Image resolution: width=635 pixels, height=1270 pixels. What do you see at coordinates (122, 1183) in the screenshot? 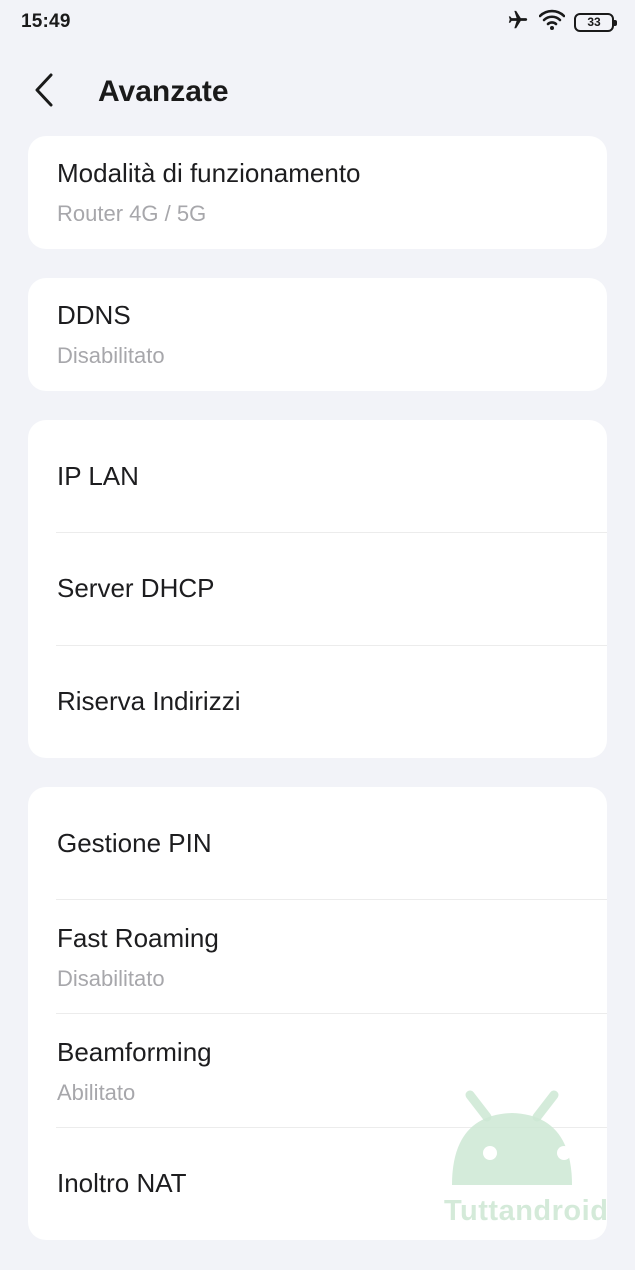
I see `setting-label: Inoltro NAT` at bounding box center [122, 1183].